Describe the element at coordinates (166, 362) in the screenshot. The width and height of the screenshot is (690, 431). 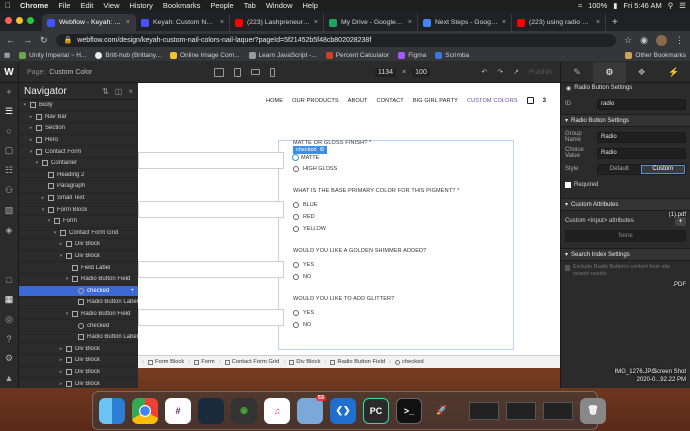
I see `breadcrumb-form-block: Form Block` at that location.